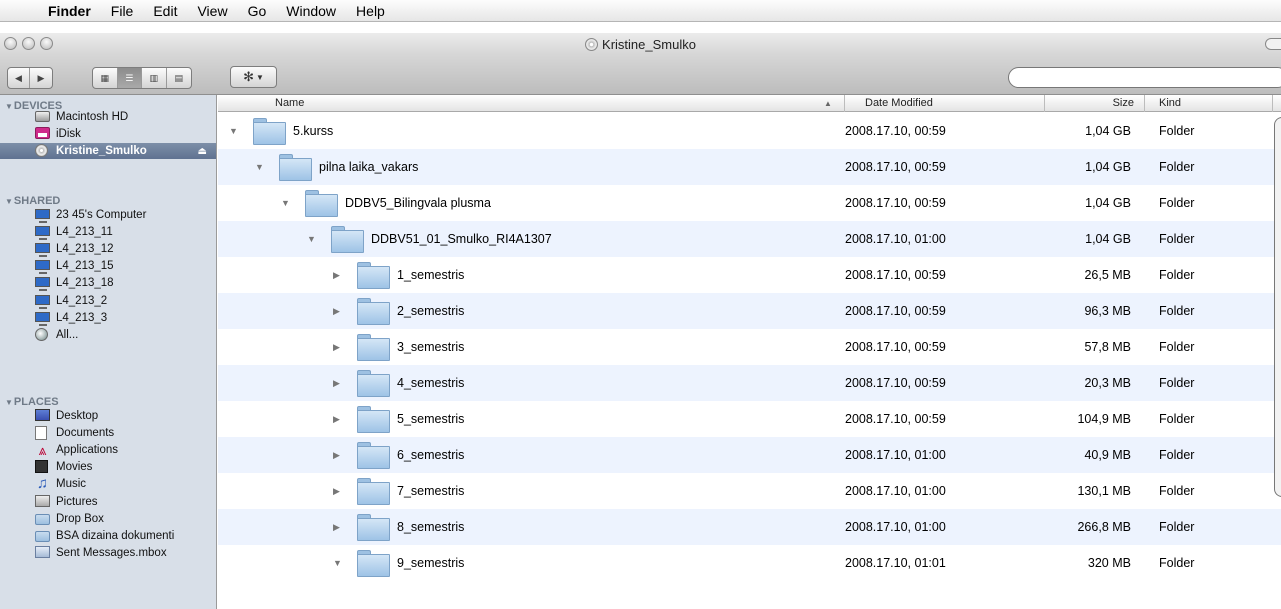  What do you see at coordinates (154, 78) in the screenshot?
I see `column-view-button: ▥` at bounding box center [154, 78].